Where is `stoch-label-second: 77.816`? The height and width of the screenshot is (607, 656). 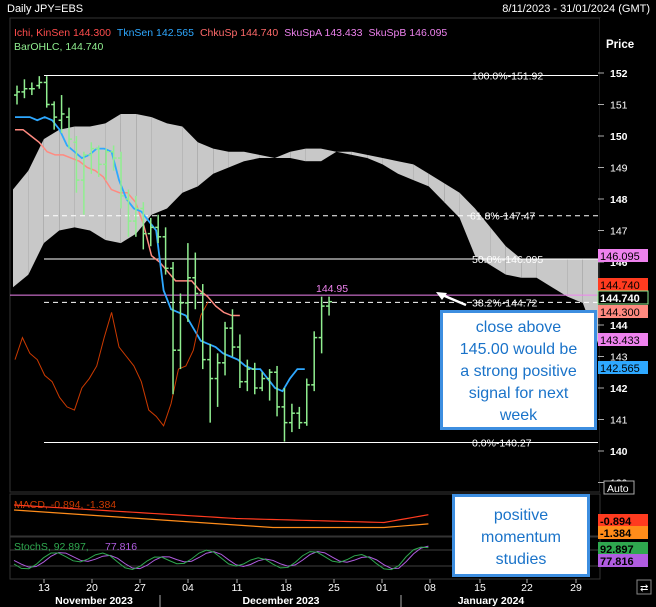
stoch-label-second: 77.816 is located at coordinates (121, 547).